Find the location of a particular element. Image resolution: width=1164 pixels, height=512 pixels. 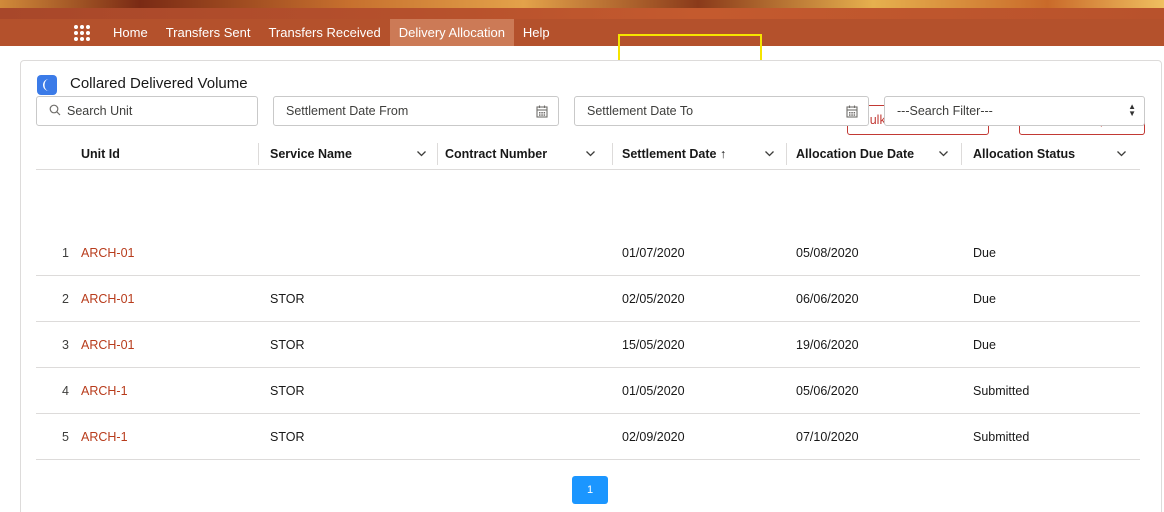

card-title: Collared Delivered Volume is located at coordinates (159, 83).